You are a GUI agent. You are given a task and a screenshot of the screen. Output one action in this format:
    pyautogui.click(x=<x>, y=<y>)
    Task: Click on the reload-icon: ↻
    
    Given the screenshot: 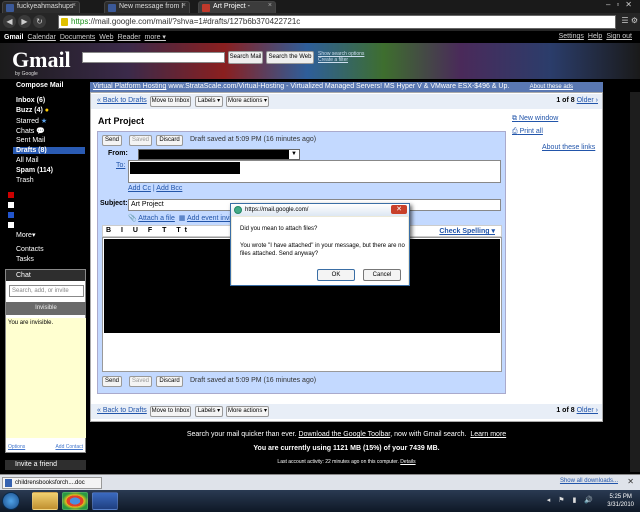 What is the action you would take?
    pyautogui.click(x=39, y=21)
    